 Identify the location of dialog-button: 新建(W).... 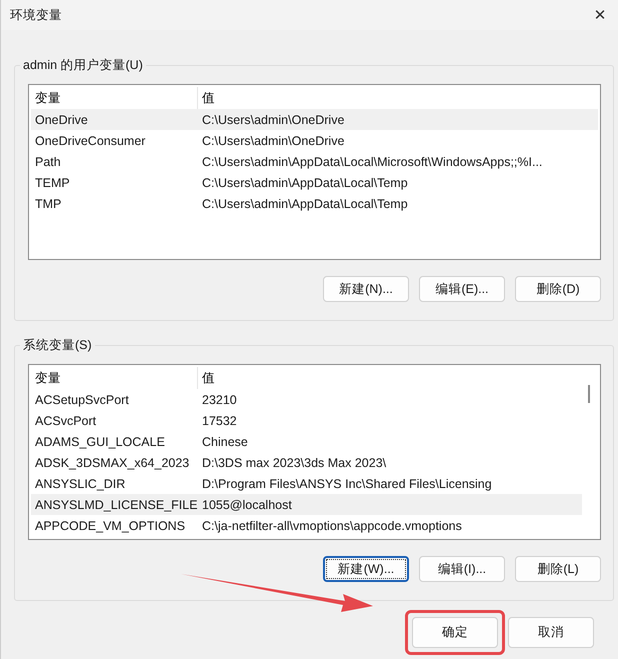
(366, 569).